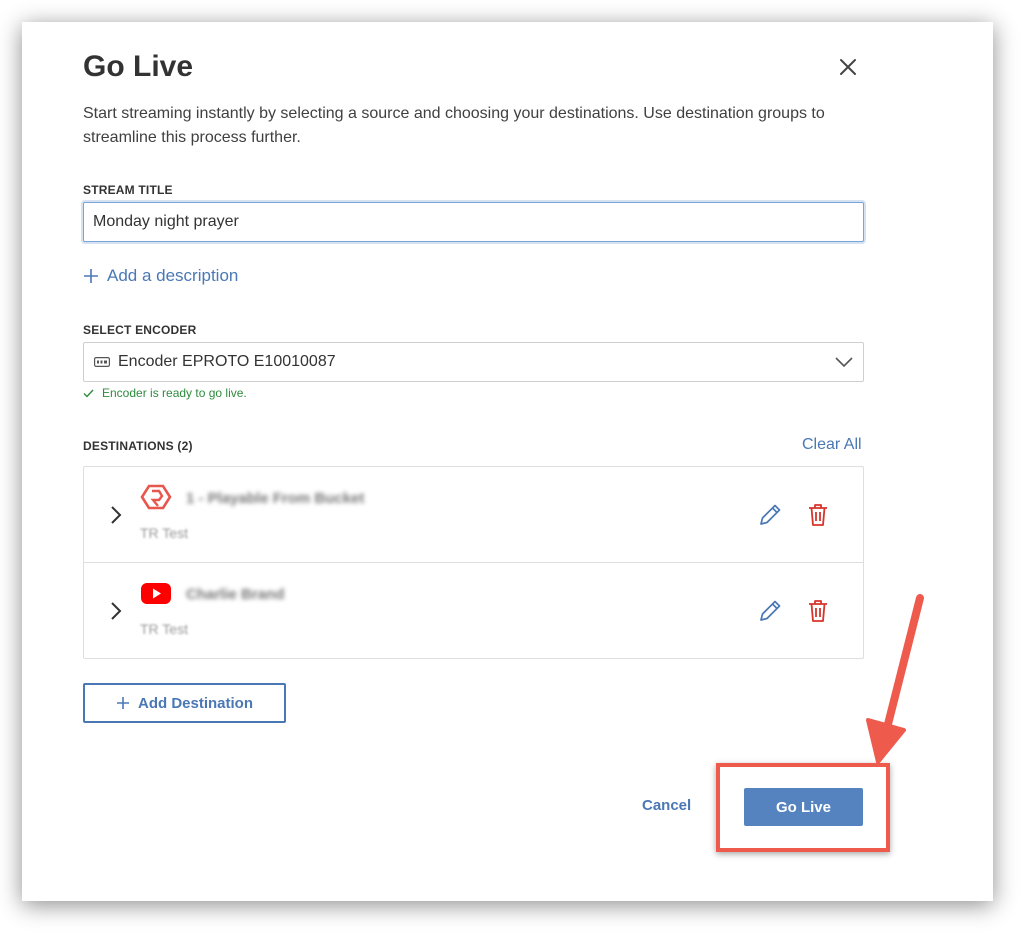 This screenshot has height=933, width=1025. What do you see at coordinates (473, 611) in the screenshot?
I see `destination-row: Charlie Brand TR Test` at bounding box center [473, 611].